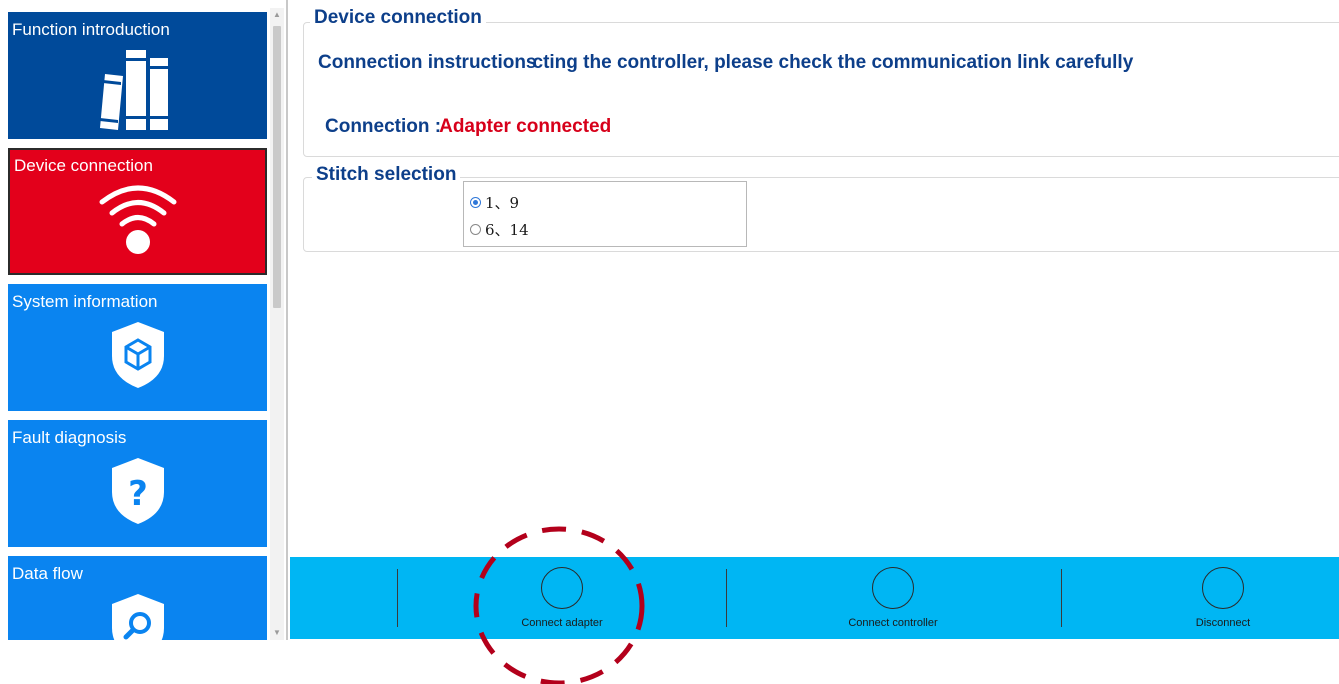  I want to click on device-connection-title: Device connection, so click(398, 18).